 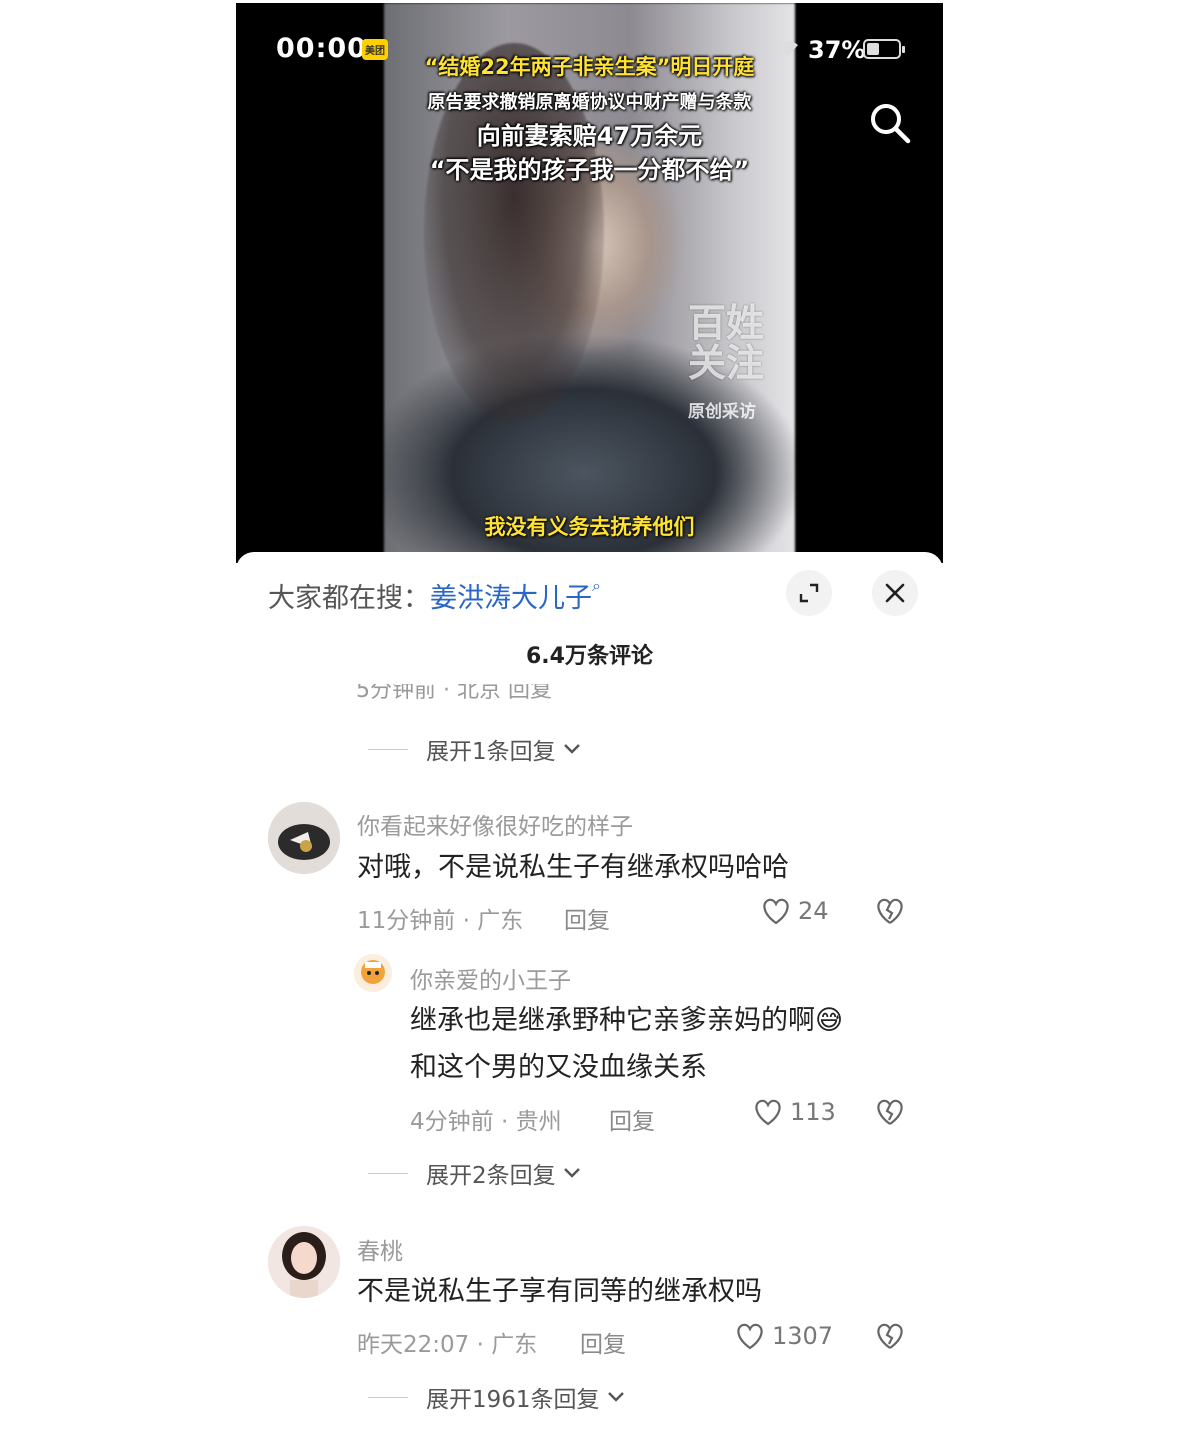 What do you see at coordinates (589, 136) in the screenshot?
I see `video-headline-3: 向前妻索赔47万余元` at bounding box center [589, 136].